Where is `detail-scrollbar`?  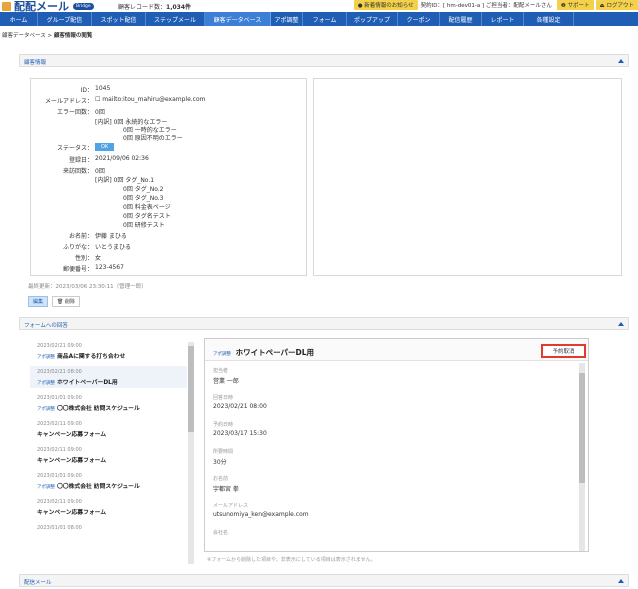 detail-scrollbar is located at coordinates (582, 457).